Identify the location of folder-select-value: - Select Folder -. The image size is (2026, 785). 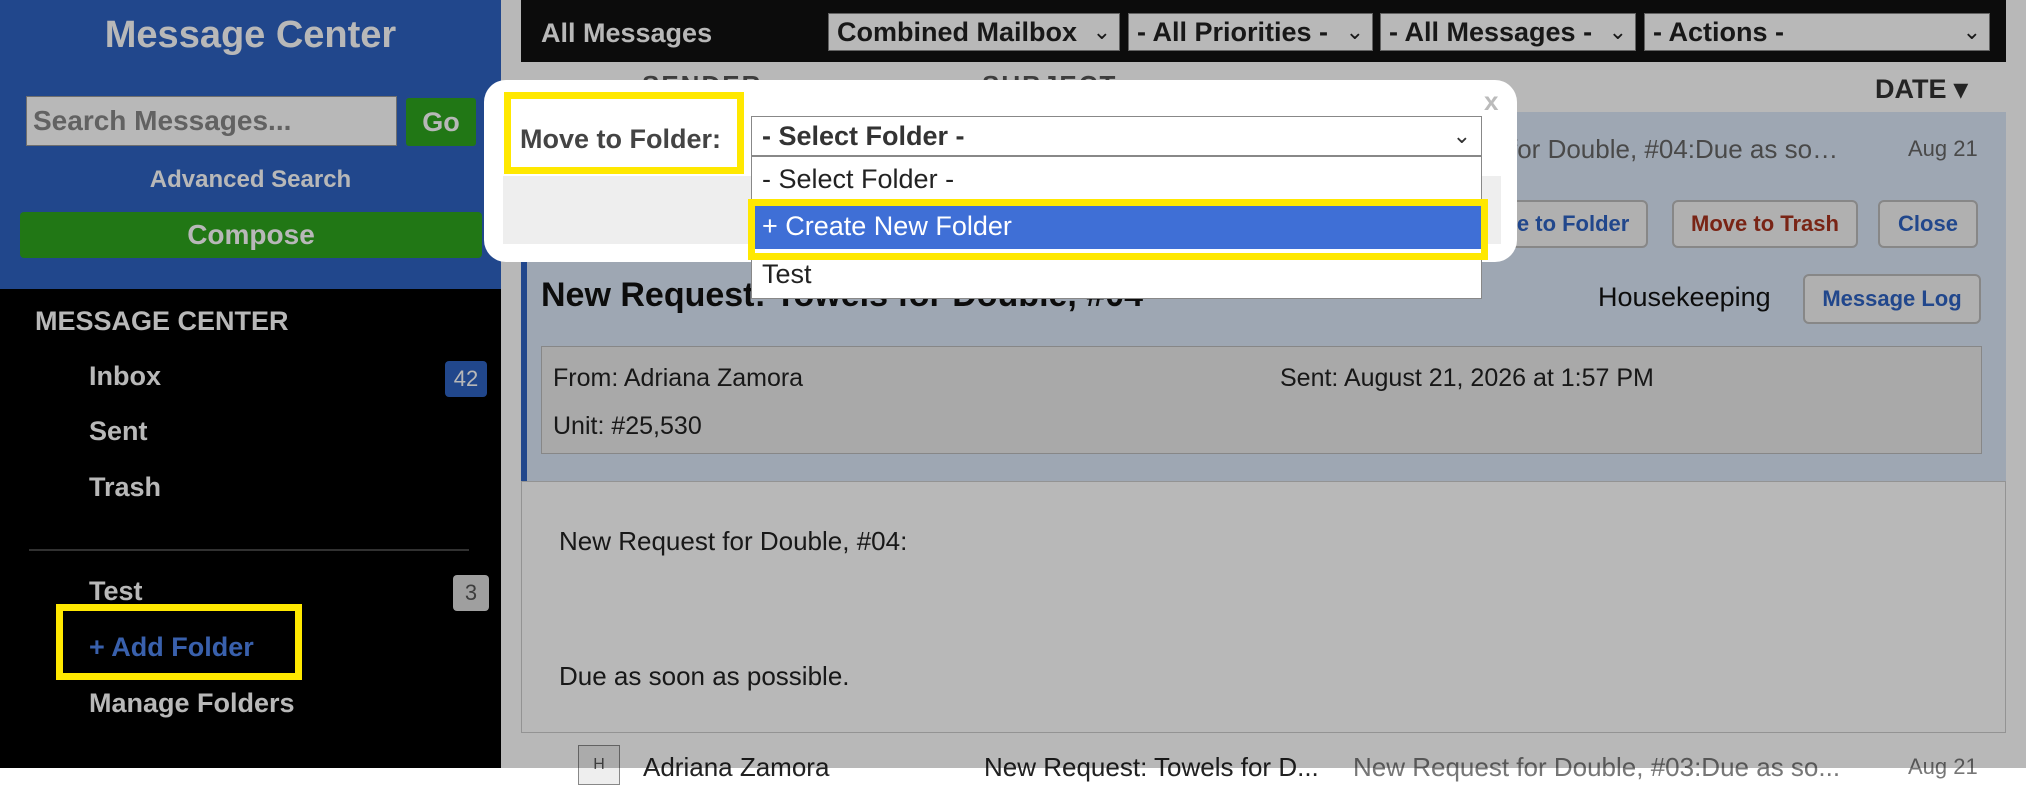
(863, 136).